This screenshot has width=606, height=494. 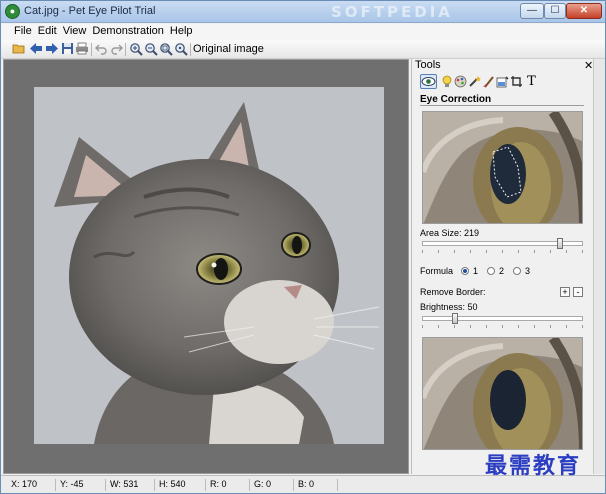 I want to click on right-scroll-strip, so click(x=599, y=266).